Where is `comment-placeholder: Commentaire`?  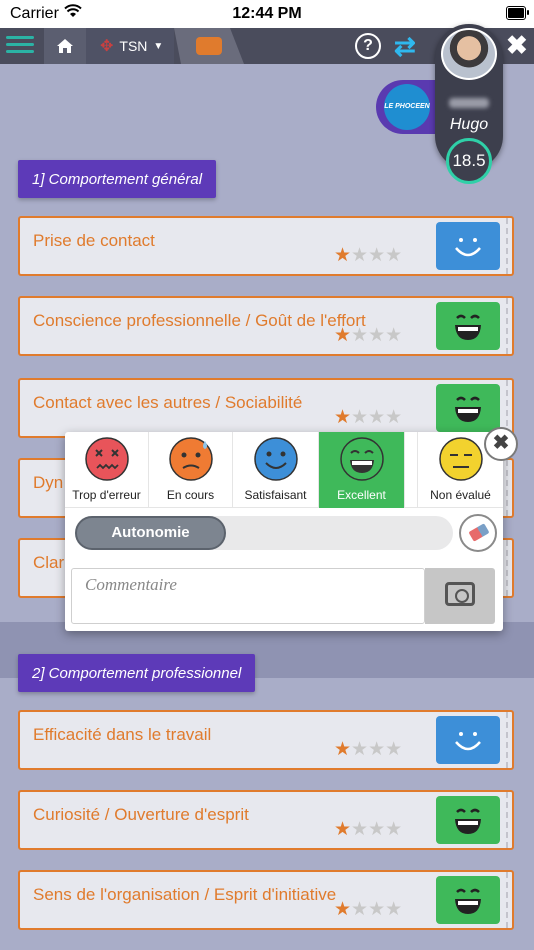 comment-placeholder: Commentaire is located at coordinates (131, 584).